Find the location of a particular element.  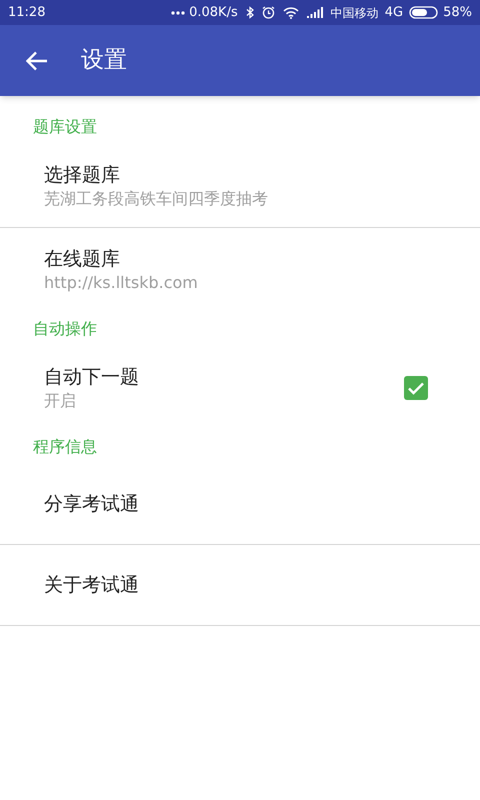

section-header: 题库设置 is located at coordinates (65, 127).